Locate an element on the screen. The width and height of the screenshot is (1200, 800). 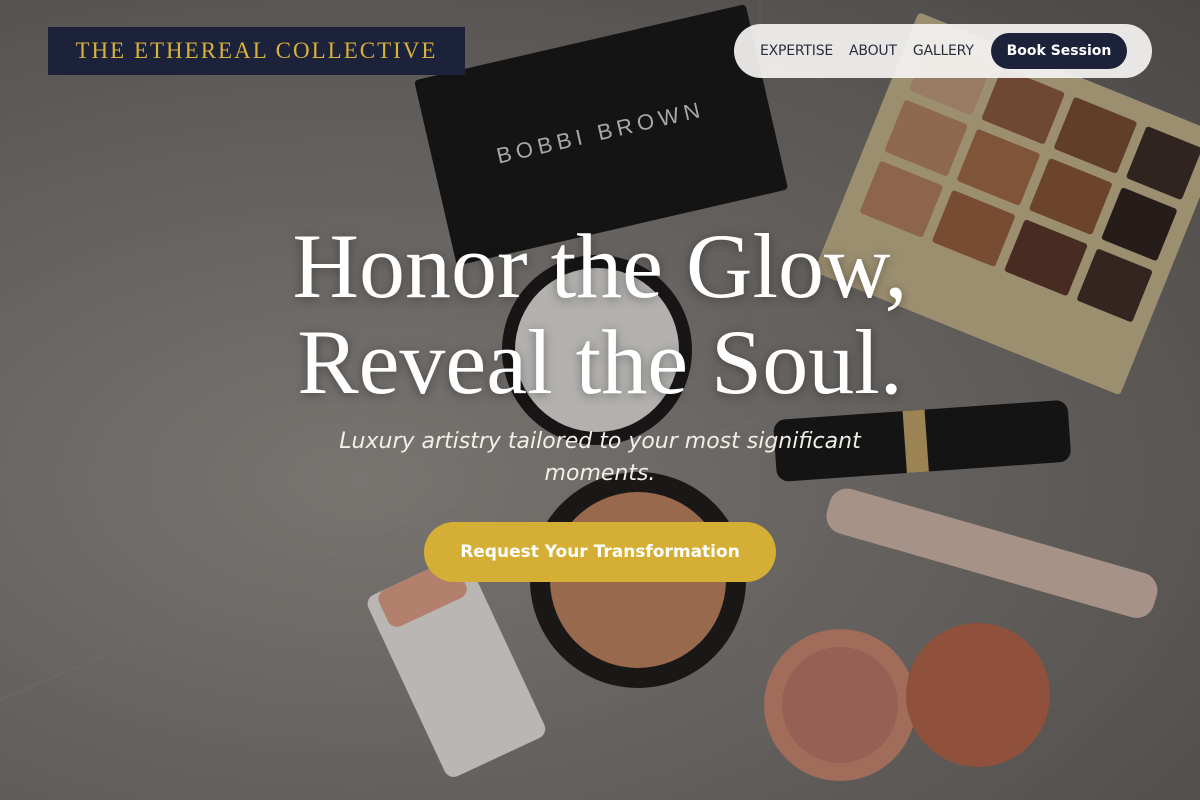
book-session-button: Book Session is located at coordinates (1059, 51).